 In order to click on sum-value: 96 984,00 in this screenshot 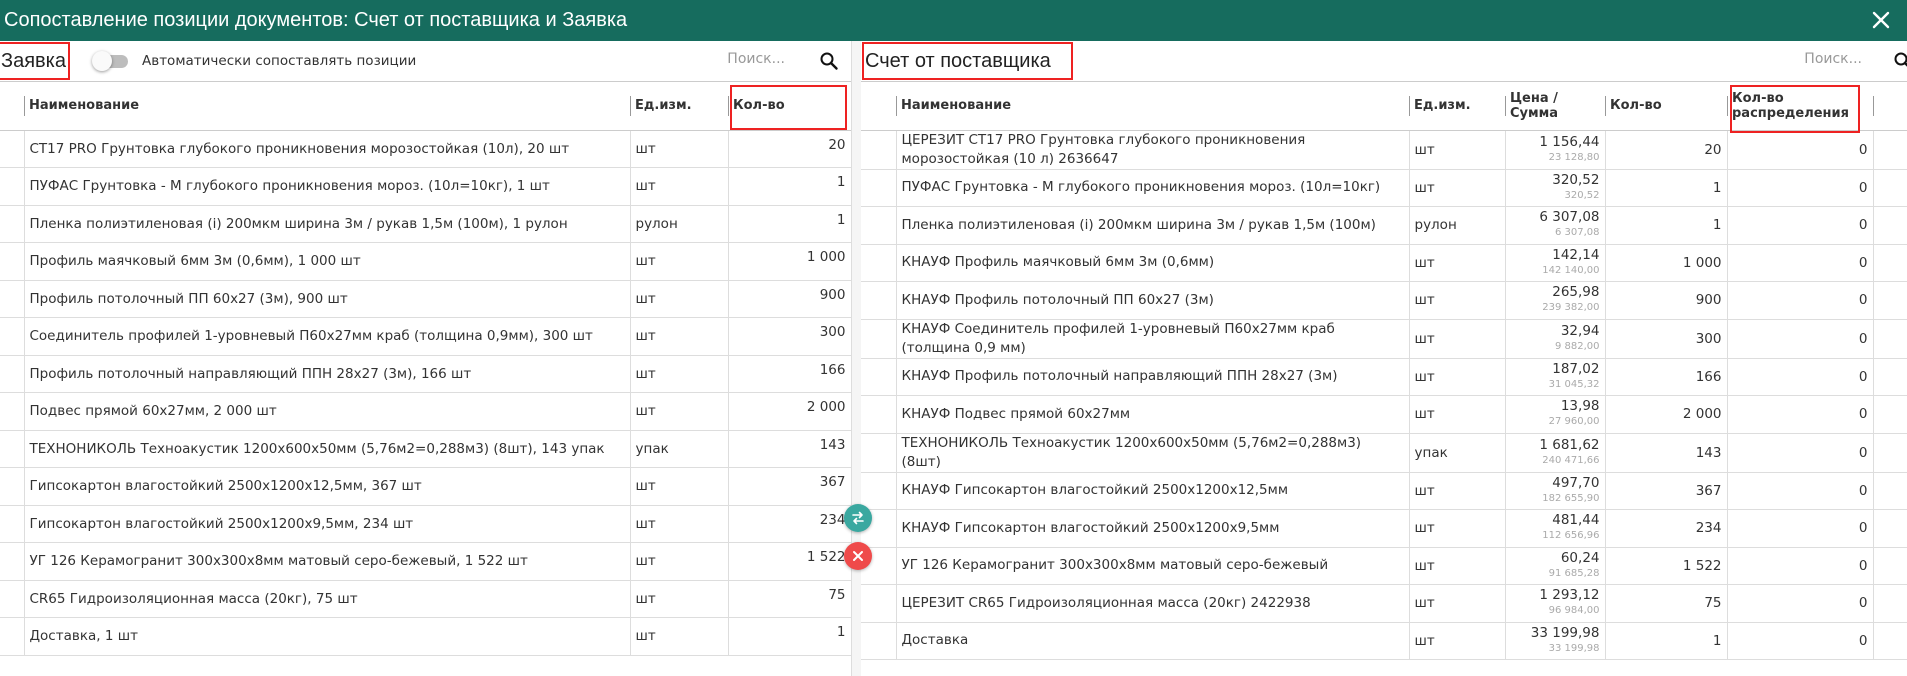, I will do `click(1574, 611)`.